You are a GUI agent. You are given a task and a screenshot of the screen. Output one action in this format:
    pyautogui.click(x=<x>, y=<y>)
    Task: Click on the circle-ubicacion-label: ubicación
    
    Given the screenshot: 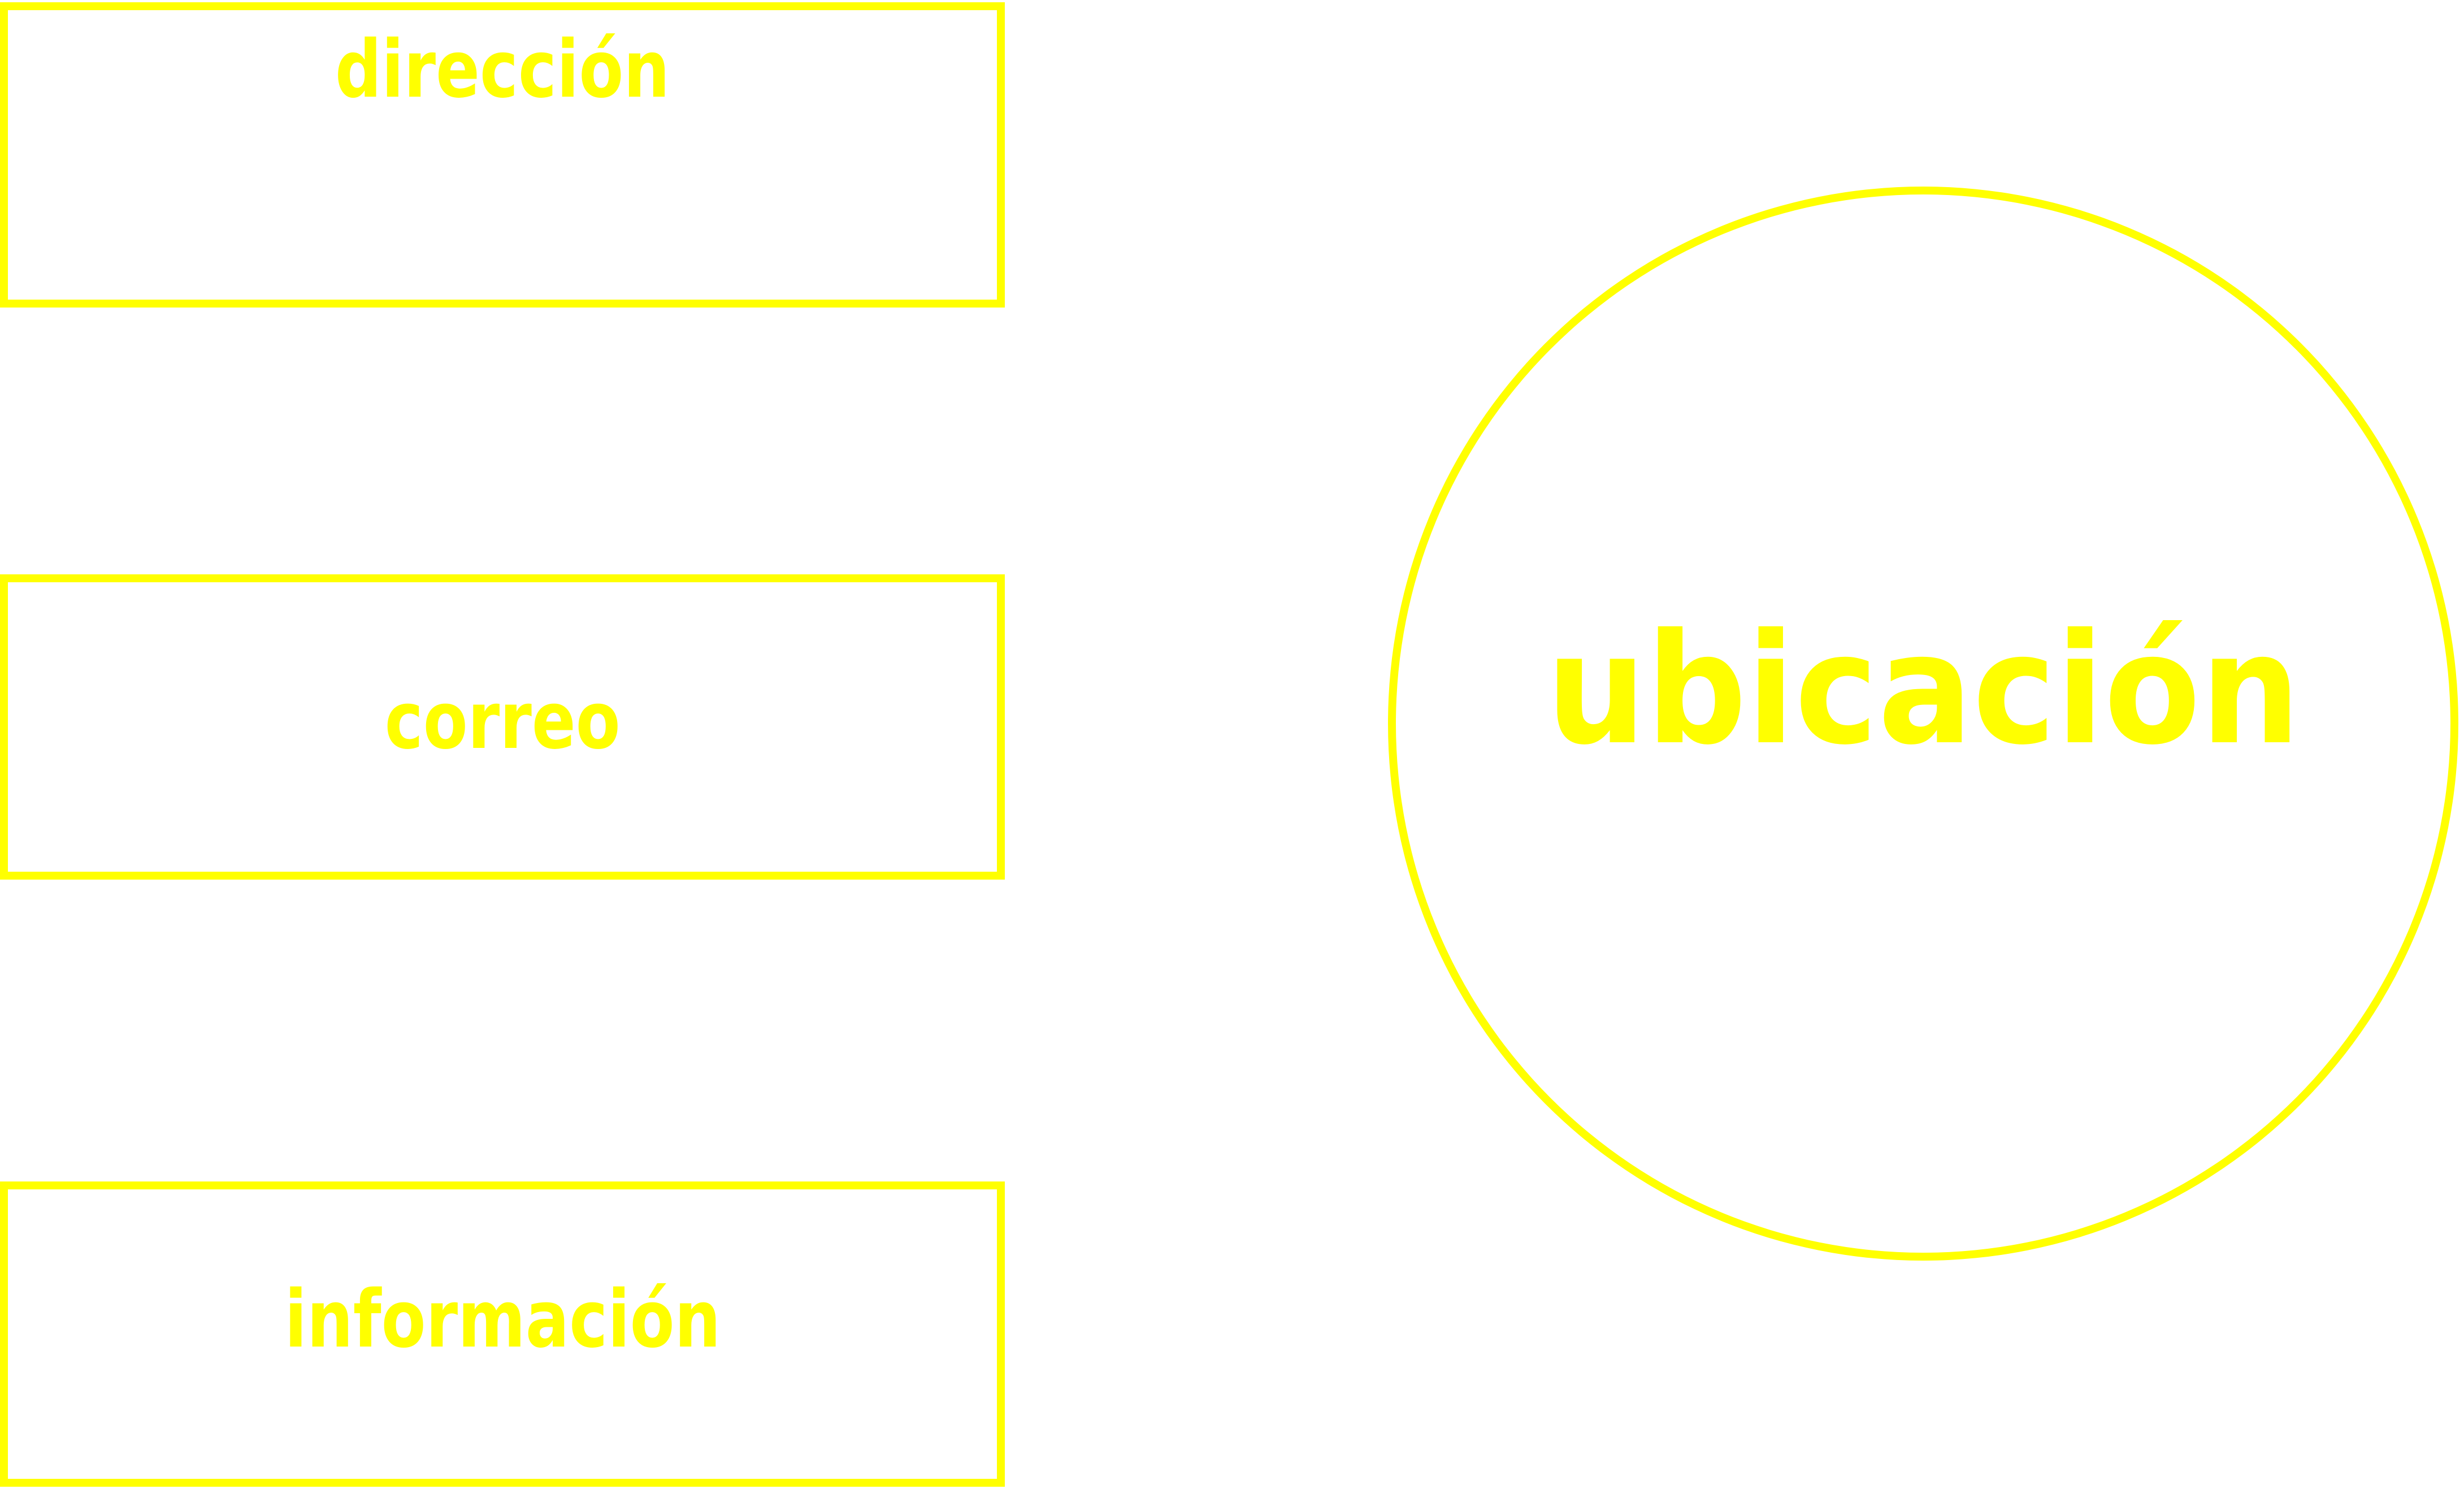 What is the action you would take?
    pyautogui.click(x=1923, y=689)
    